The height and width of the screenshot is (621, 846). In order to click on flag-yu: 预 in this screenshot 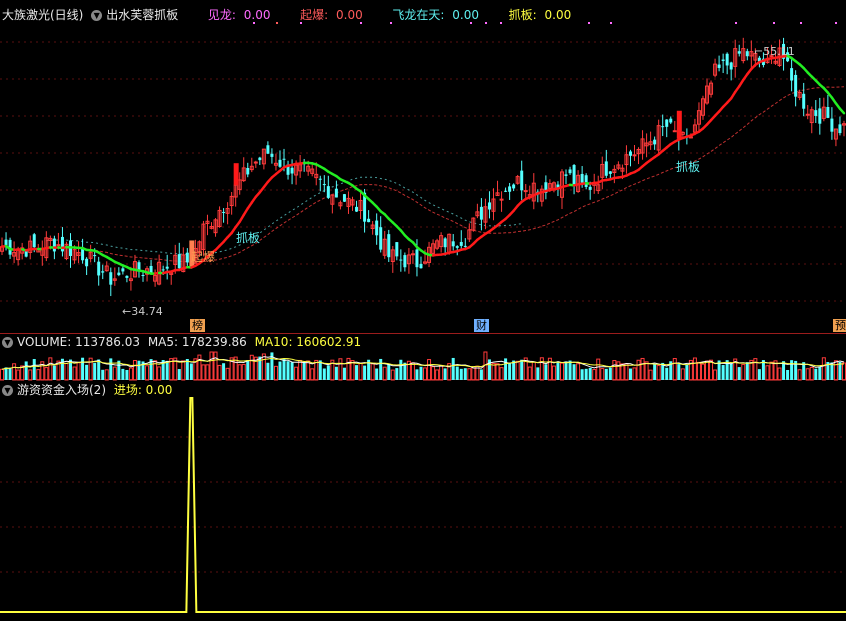, I will do `click(839, 325)`.